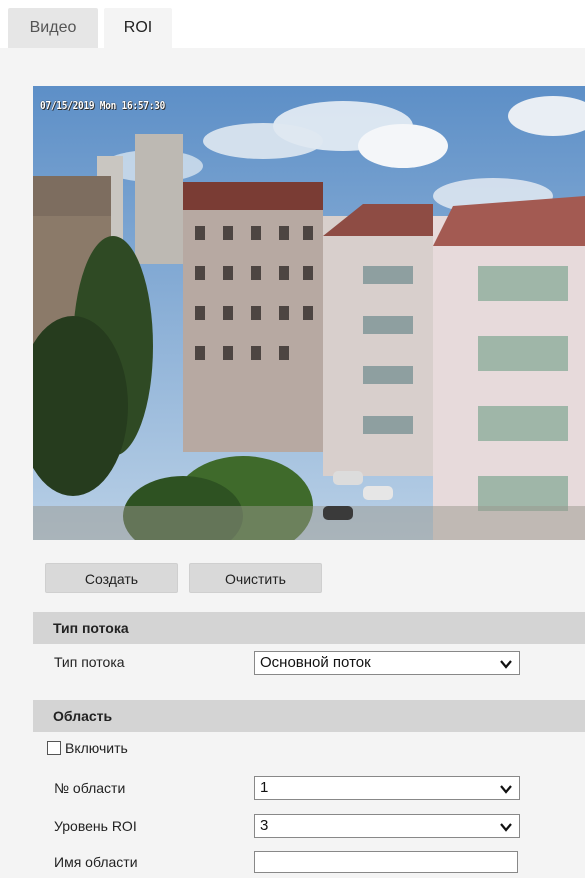 The image size is (585, 878). I want to click on osd-timestamp: 07/15/2019 Mon 16:57:30, so click(103, 105).